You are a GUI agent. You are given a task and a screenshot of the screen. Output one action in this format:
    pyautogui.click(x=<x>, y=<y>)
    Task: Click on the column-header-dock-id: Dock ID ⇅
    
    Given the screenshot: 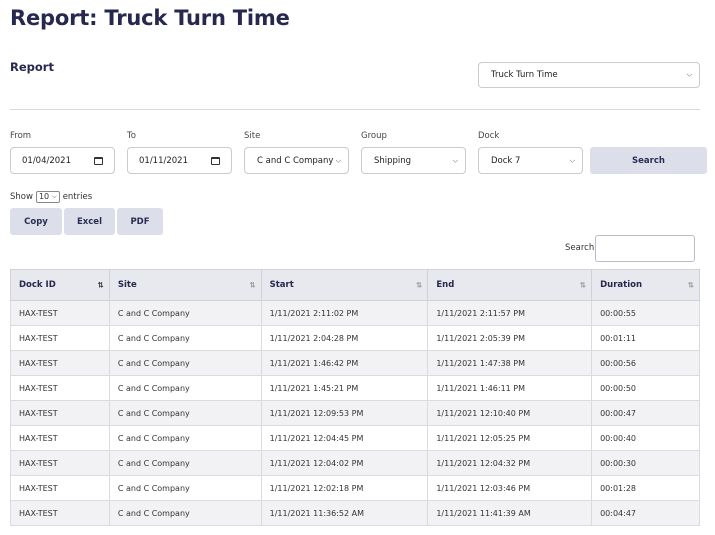 What is the action you would take?
    pyautogui.click(x=60, y=285)
    